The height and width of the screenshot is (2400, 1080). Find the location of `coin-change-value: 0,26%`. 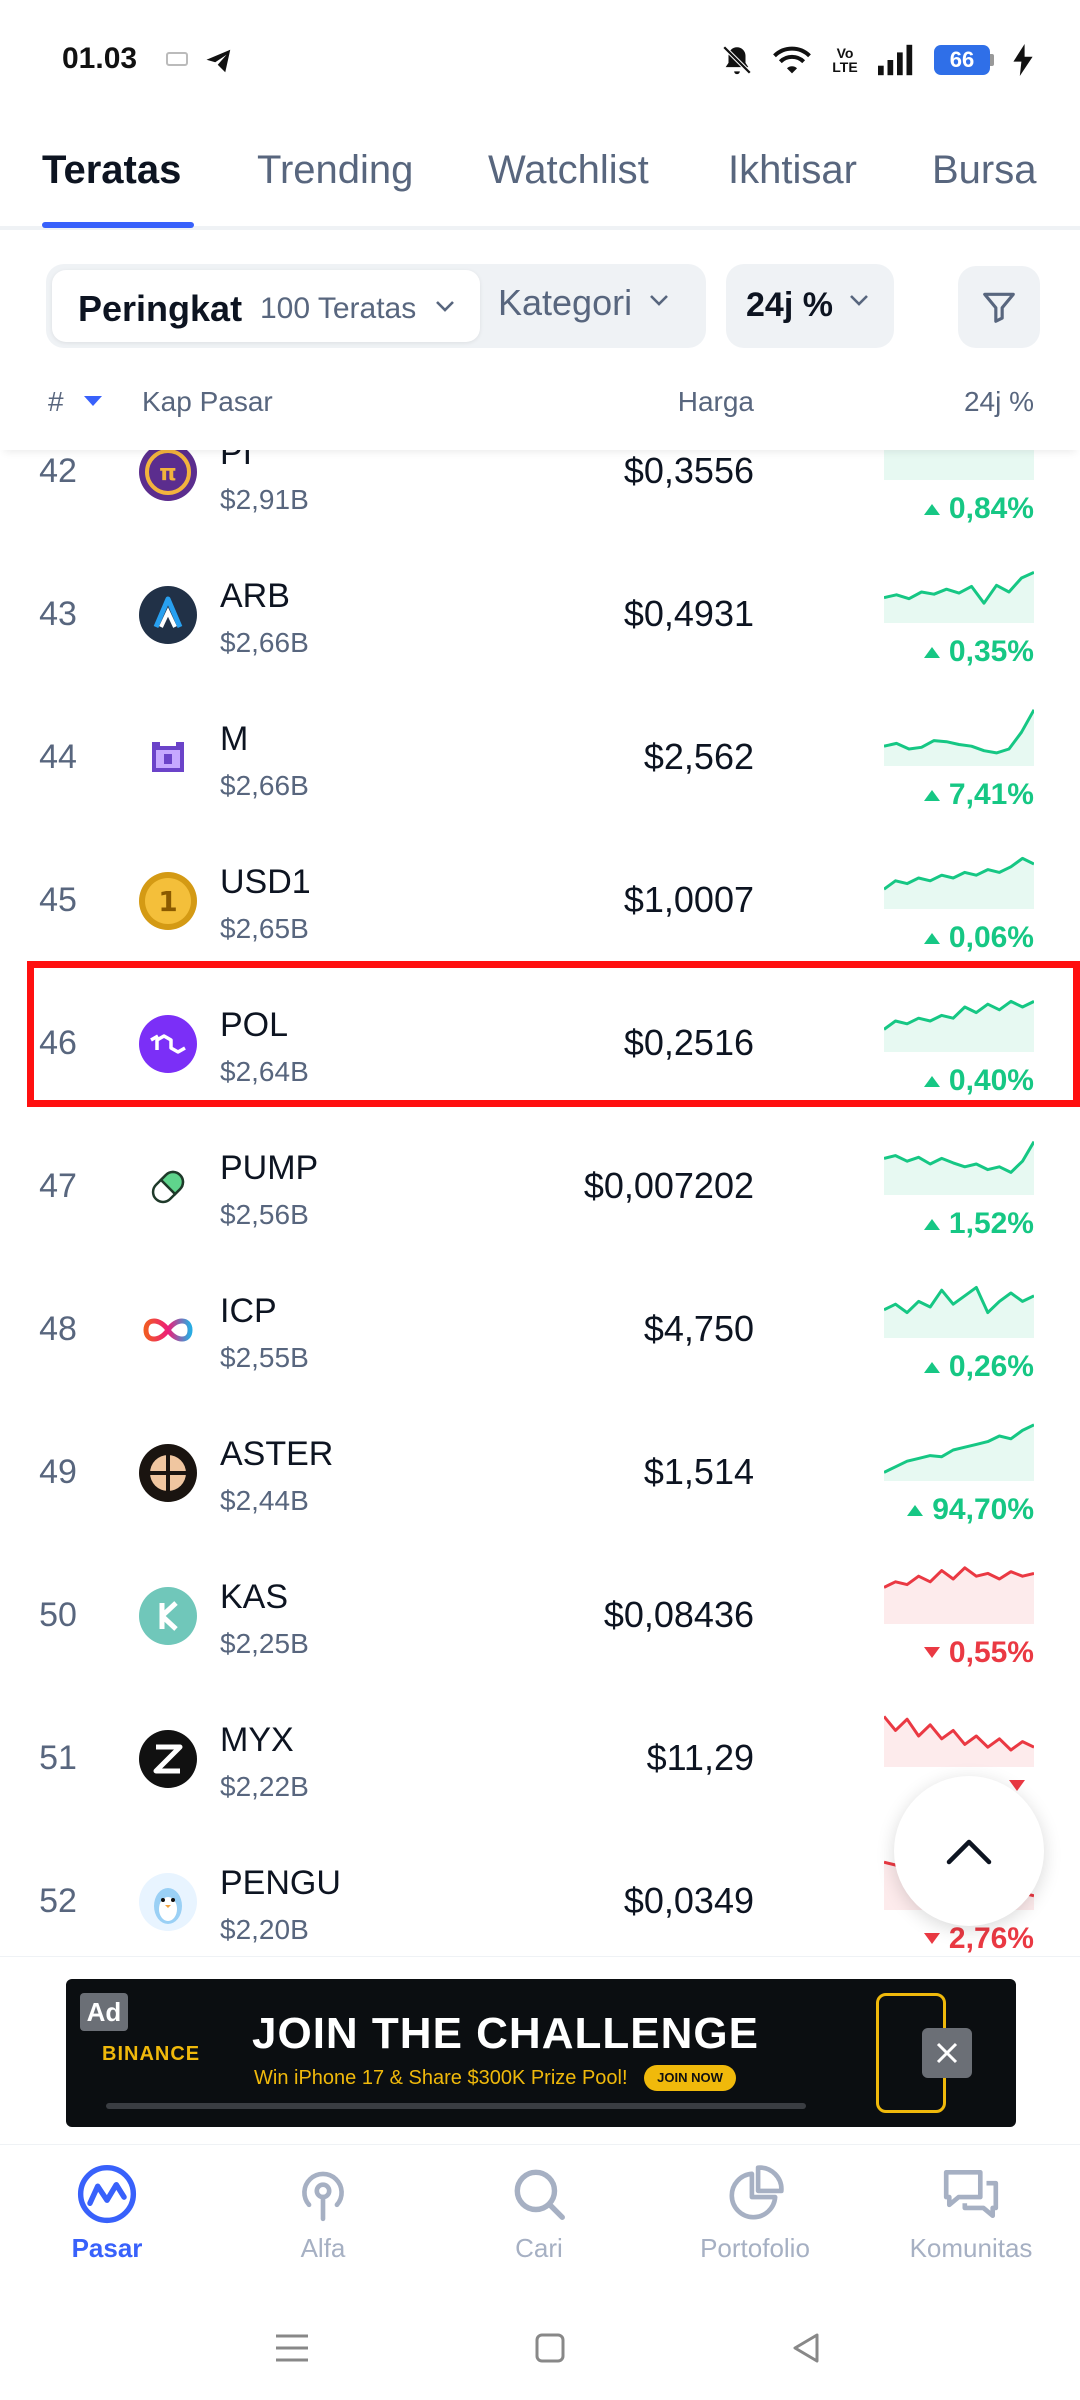

coin-change-value: 0,26% is located at coordinates (991, 1366).